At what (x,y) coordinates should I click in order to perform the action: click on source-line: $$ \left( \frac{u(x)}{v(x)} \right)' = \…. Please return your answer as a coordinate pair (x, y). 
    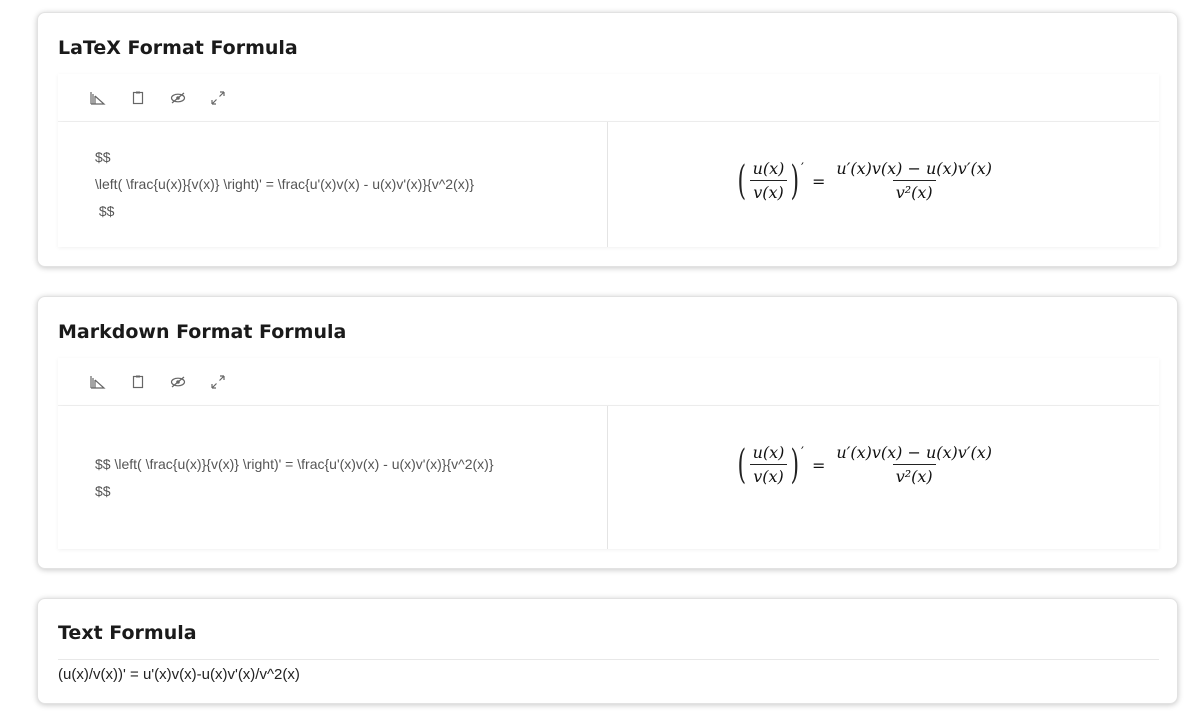
    Looking at the image, I should click on (294, 463).